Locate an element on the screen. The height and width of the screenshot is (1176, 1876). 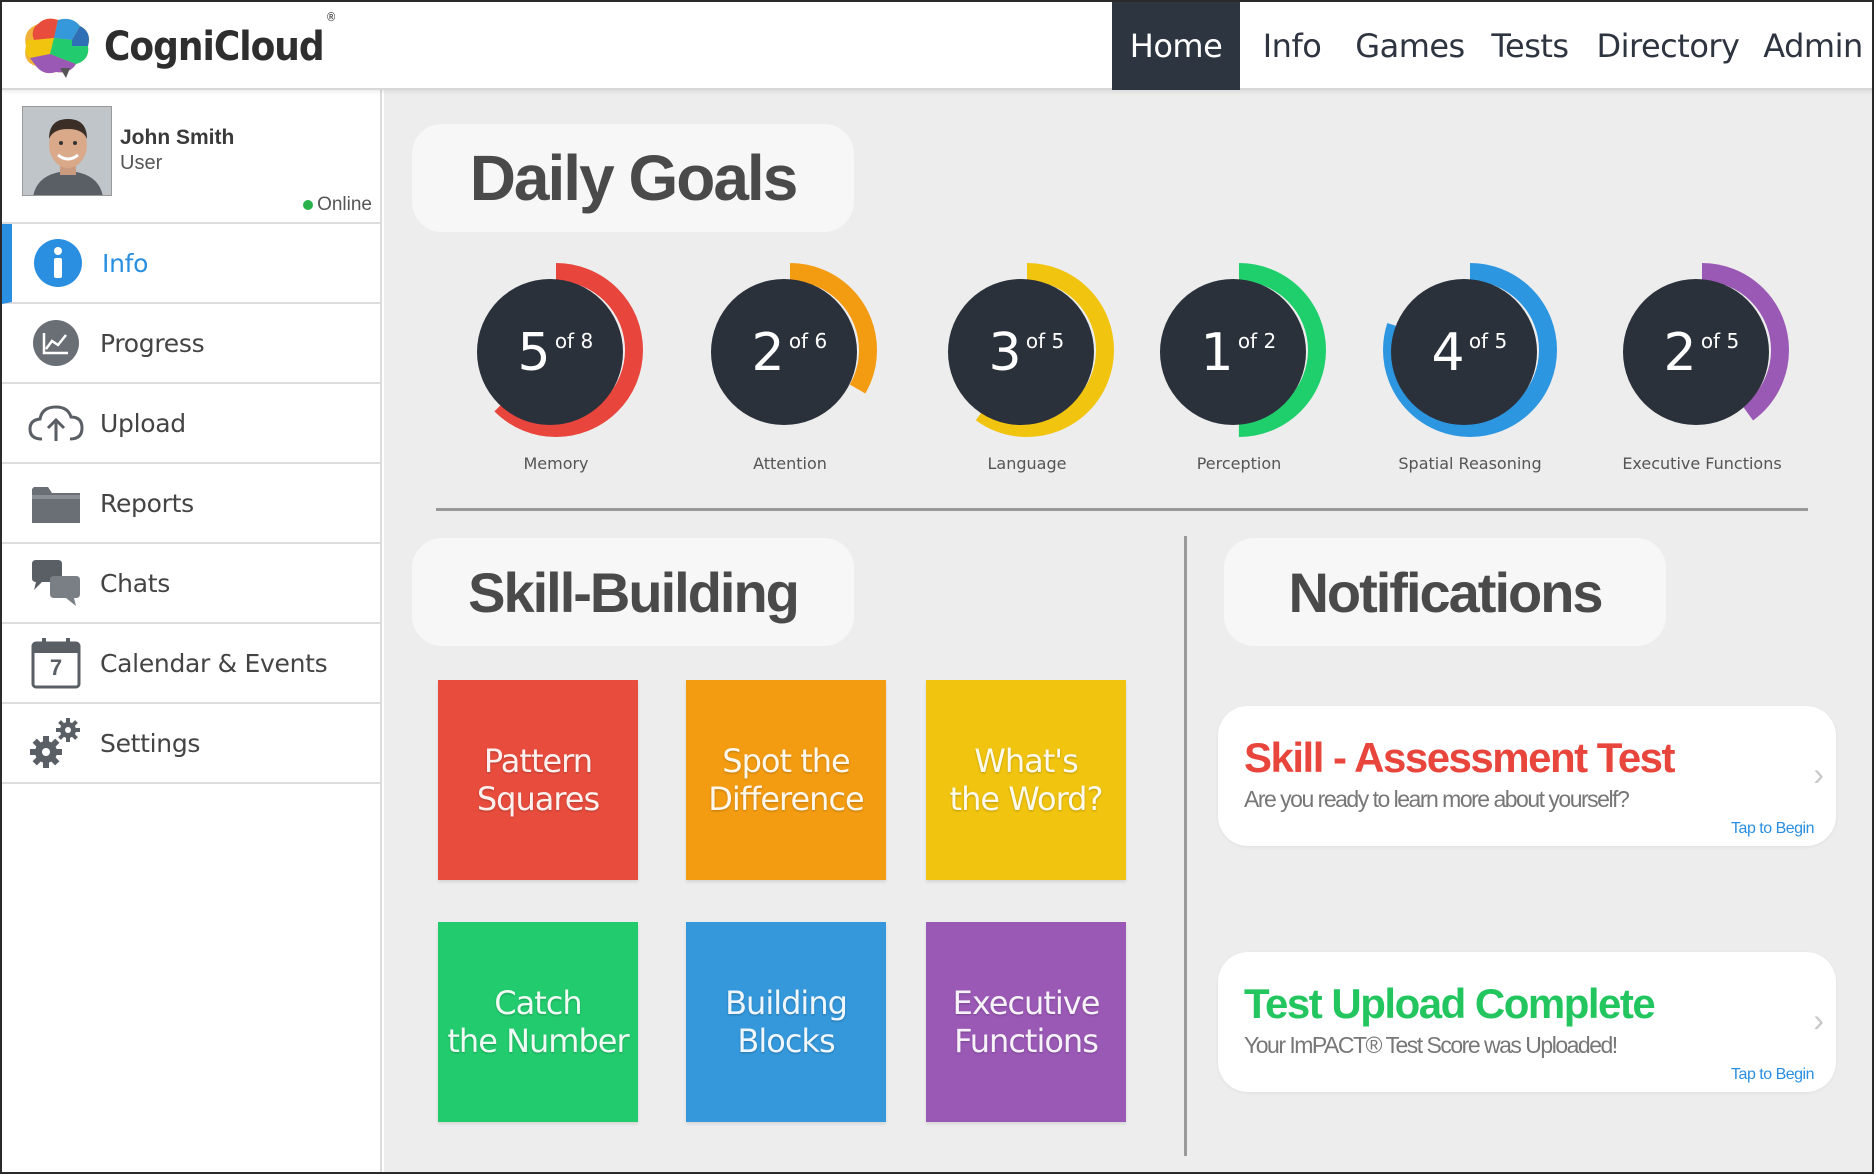
brain-logo-icon is located at coordinates (57, 48).